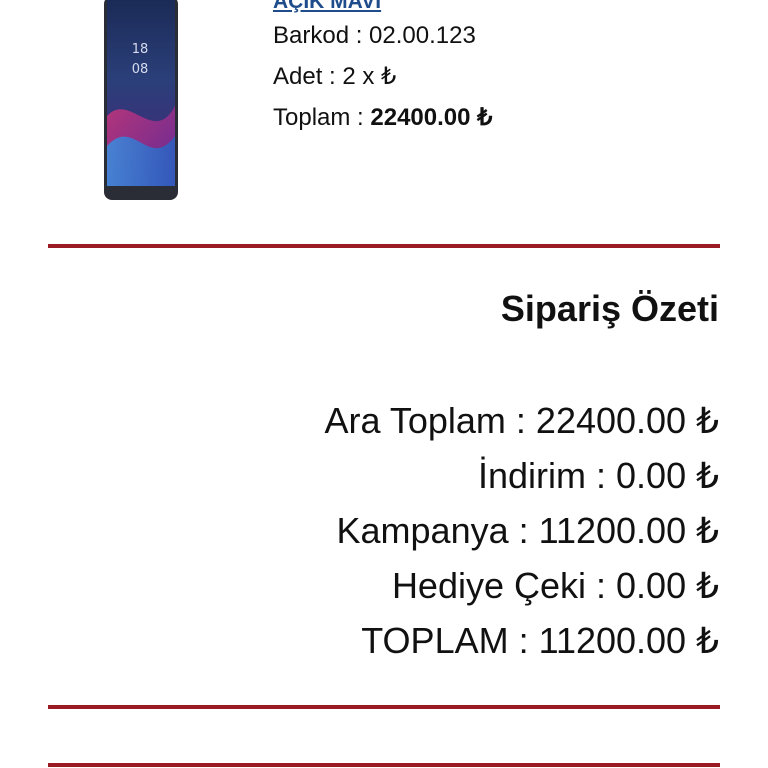  What do you see at coordinates (327, 7) in the screenshot?
I see `product-name-link: AÇIK MAVİ` at bounding box center [327, 7].